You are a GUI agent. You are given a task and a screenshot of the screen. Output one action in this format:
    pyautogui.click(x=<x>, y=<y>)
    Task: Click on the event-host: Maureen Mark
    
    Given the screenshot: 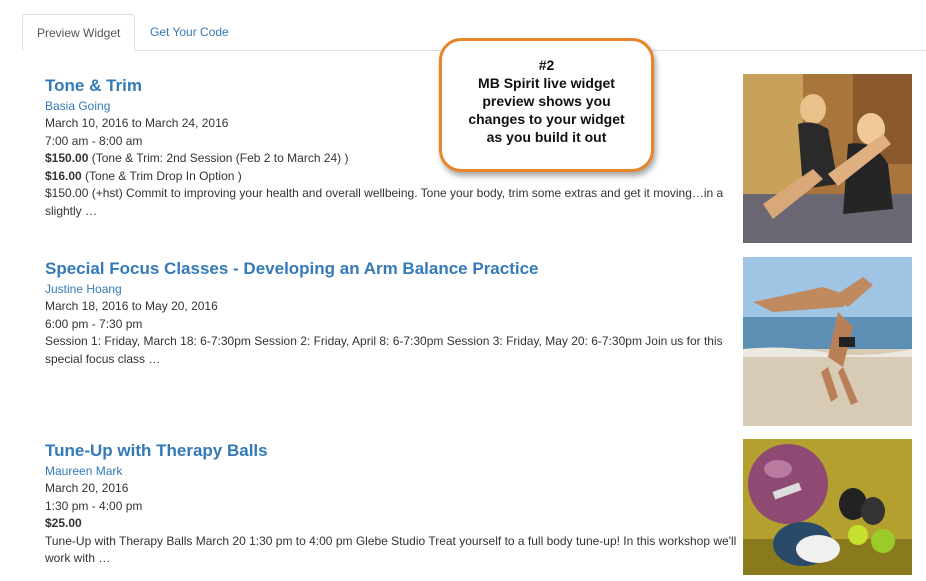 What is the action you would take?
    pyautogui.click(x=395, y=471)
    